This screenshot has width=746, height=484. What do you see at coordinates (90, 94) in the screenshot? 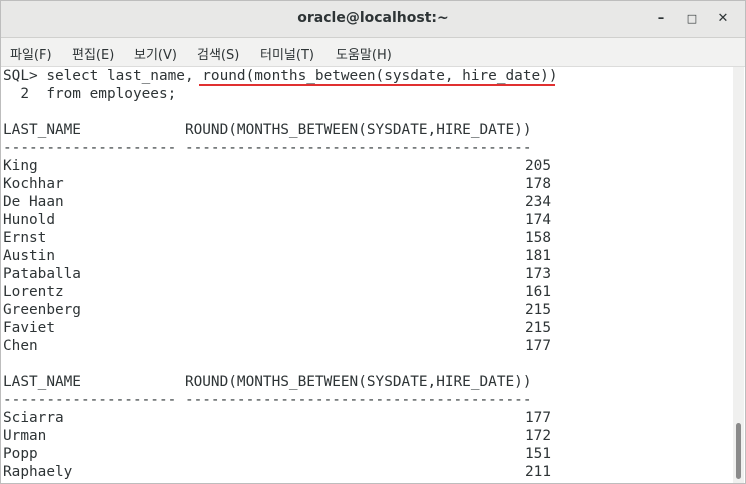
I see `command-line-2: 2 from employees;` at bounding box center [90, 94].